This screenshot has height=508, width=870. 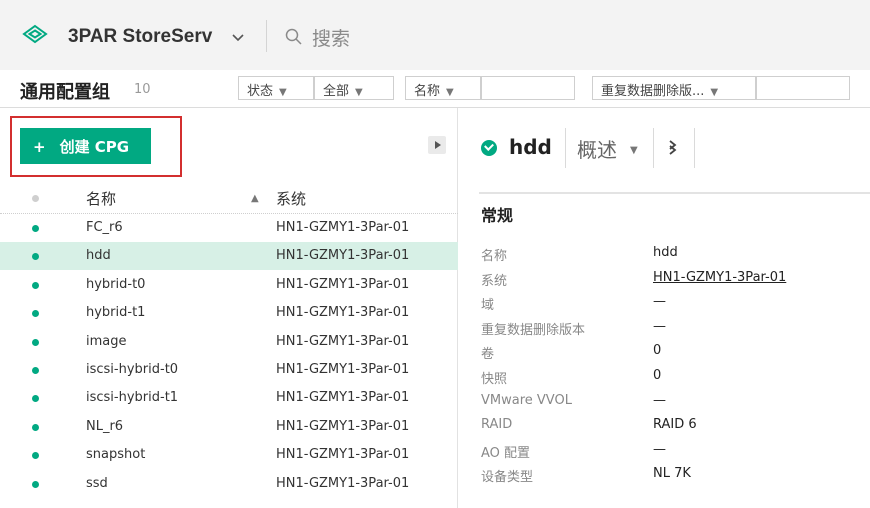 What do you see at coordinates (255, 198) in the screenshot?
I see `sort-ascending-icon: ▲` at bounding box center [255, 198].